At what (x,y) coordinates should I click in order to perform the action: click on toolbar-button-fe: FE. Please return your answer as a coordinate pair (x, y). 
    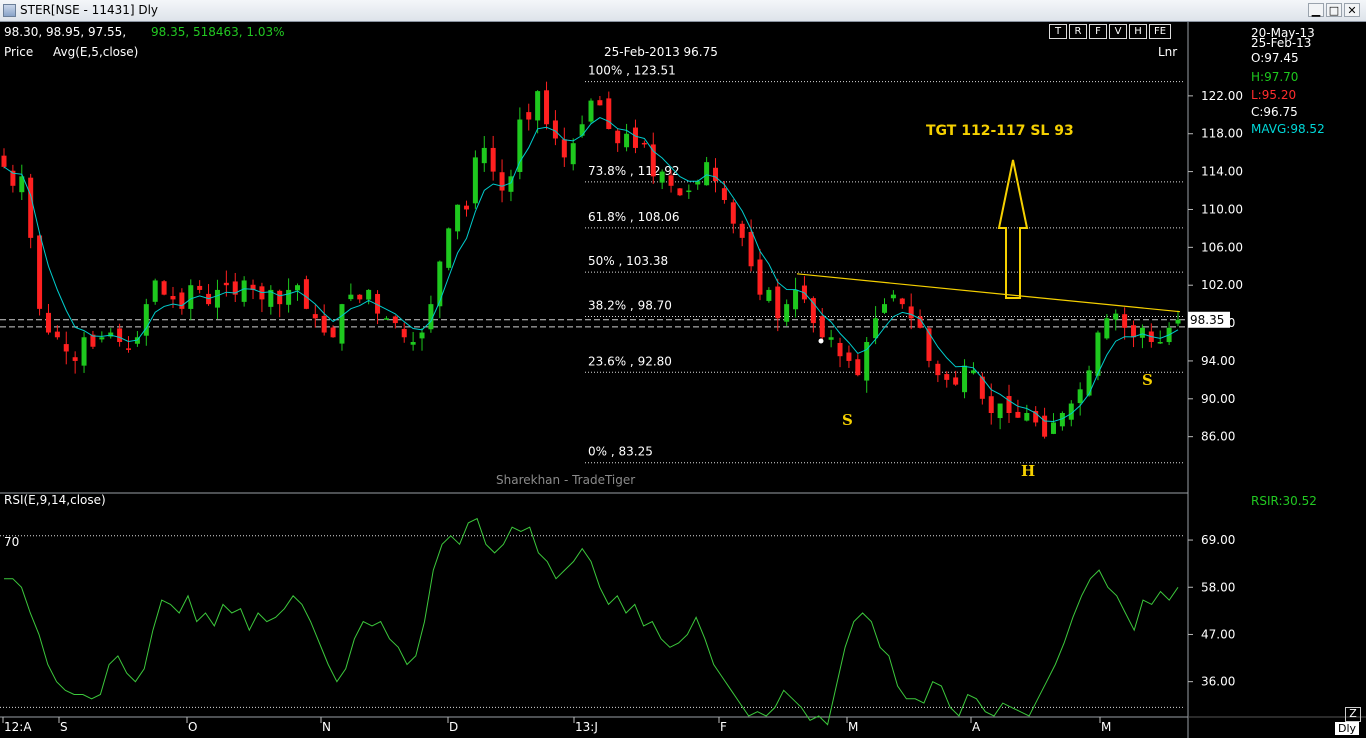
    Looking at the image, I should click on (1160, 31).